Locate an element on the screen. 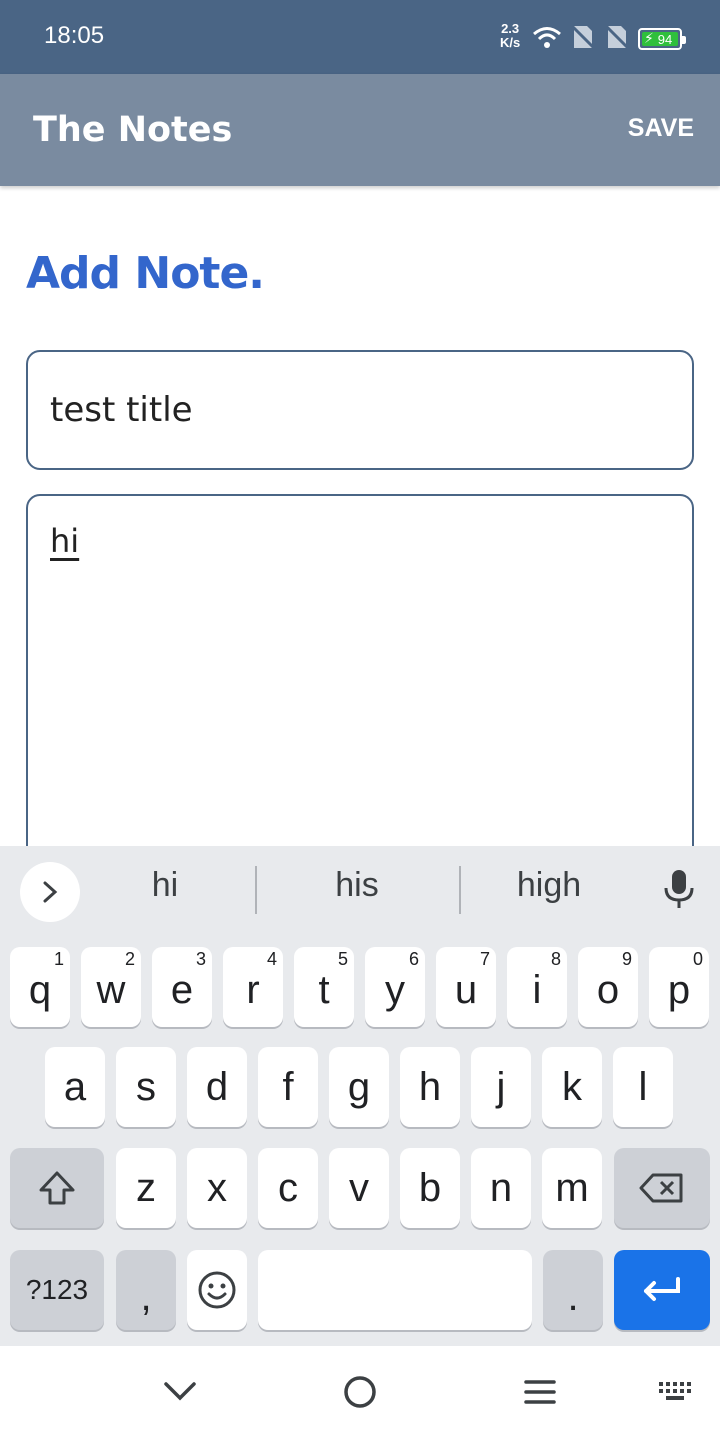 The height and width of the screenshot is (1440, 720). key-b: b is located at coordinates (430, 1188).